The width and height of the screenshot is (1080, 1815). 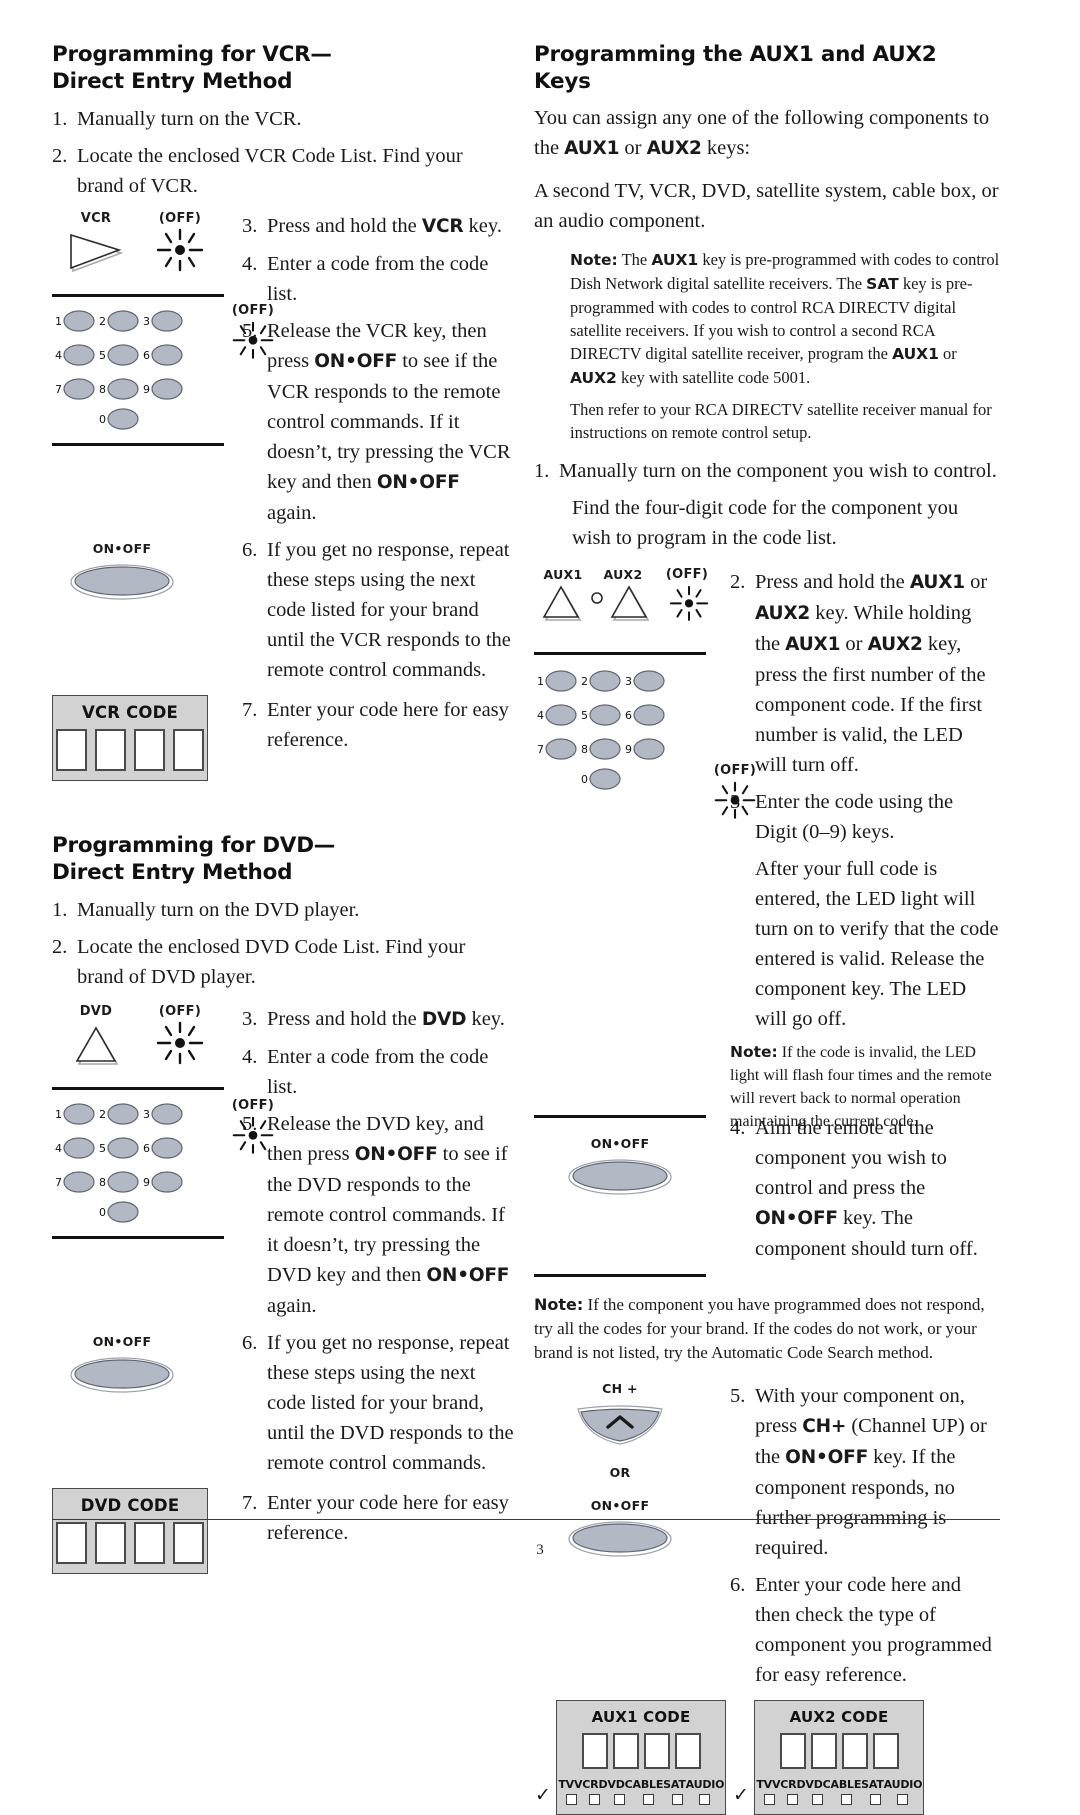 I want to click on aux1-check-cable, so click(x=649, y=1799).